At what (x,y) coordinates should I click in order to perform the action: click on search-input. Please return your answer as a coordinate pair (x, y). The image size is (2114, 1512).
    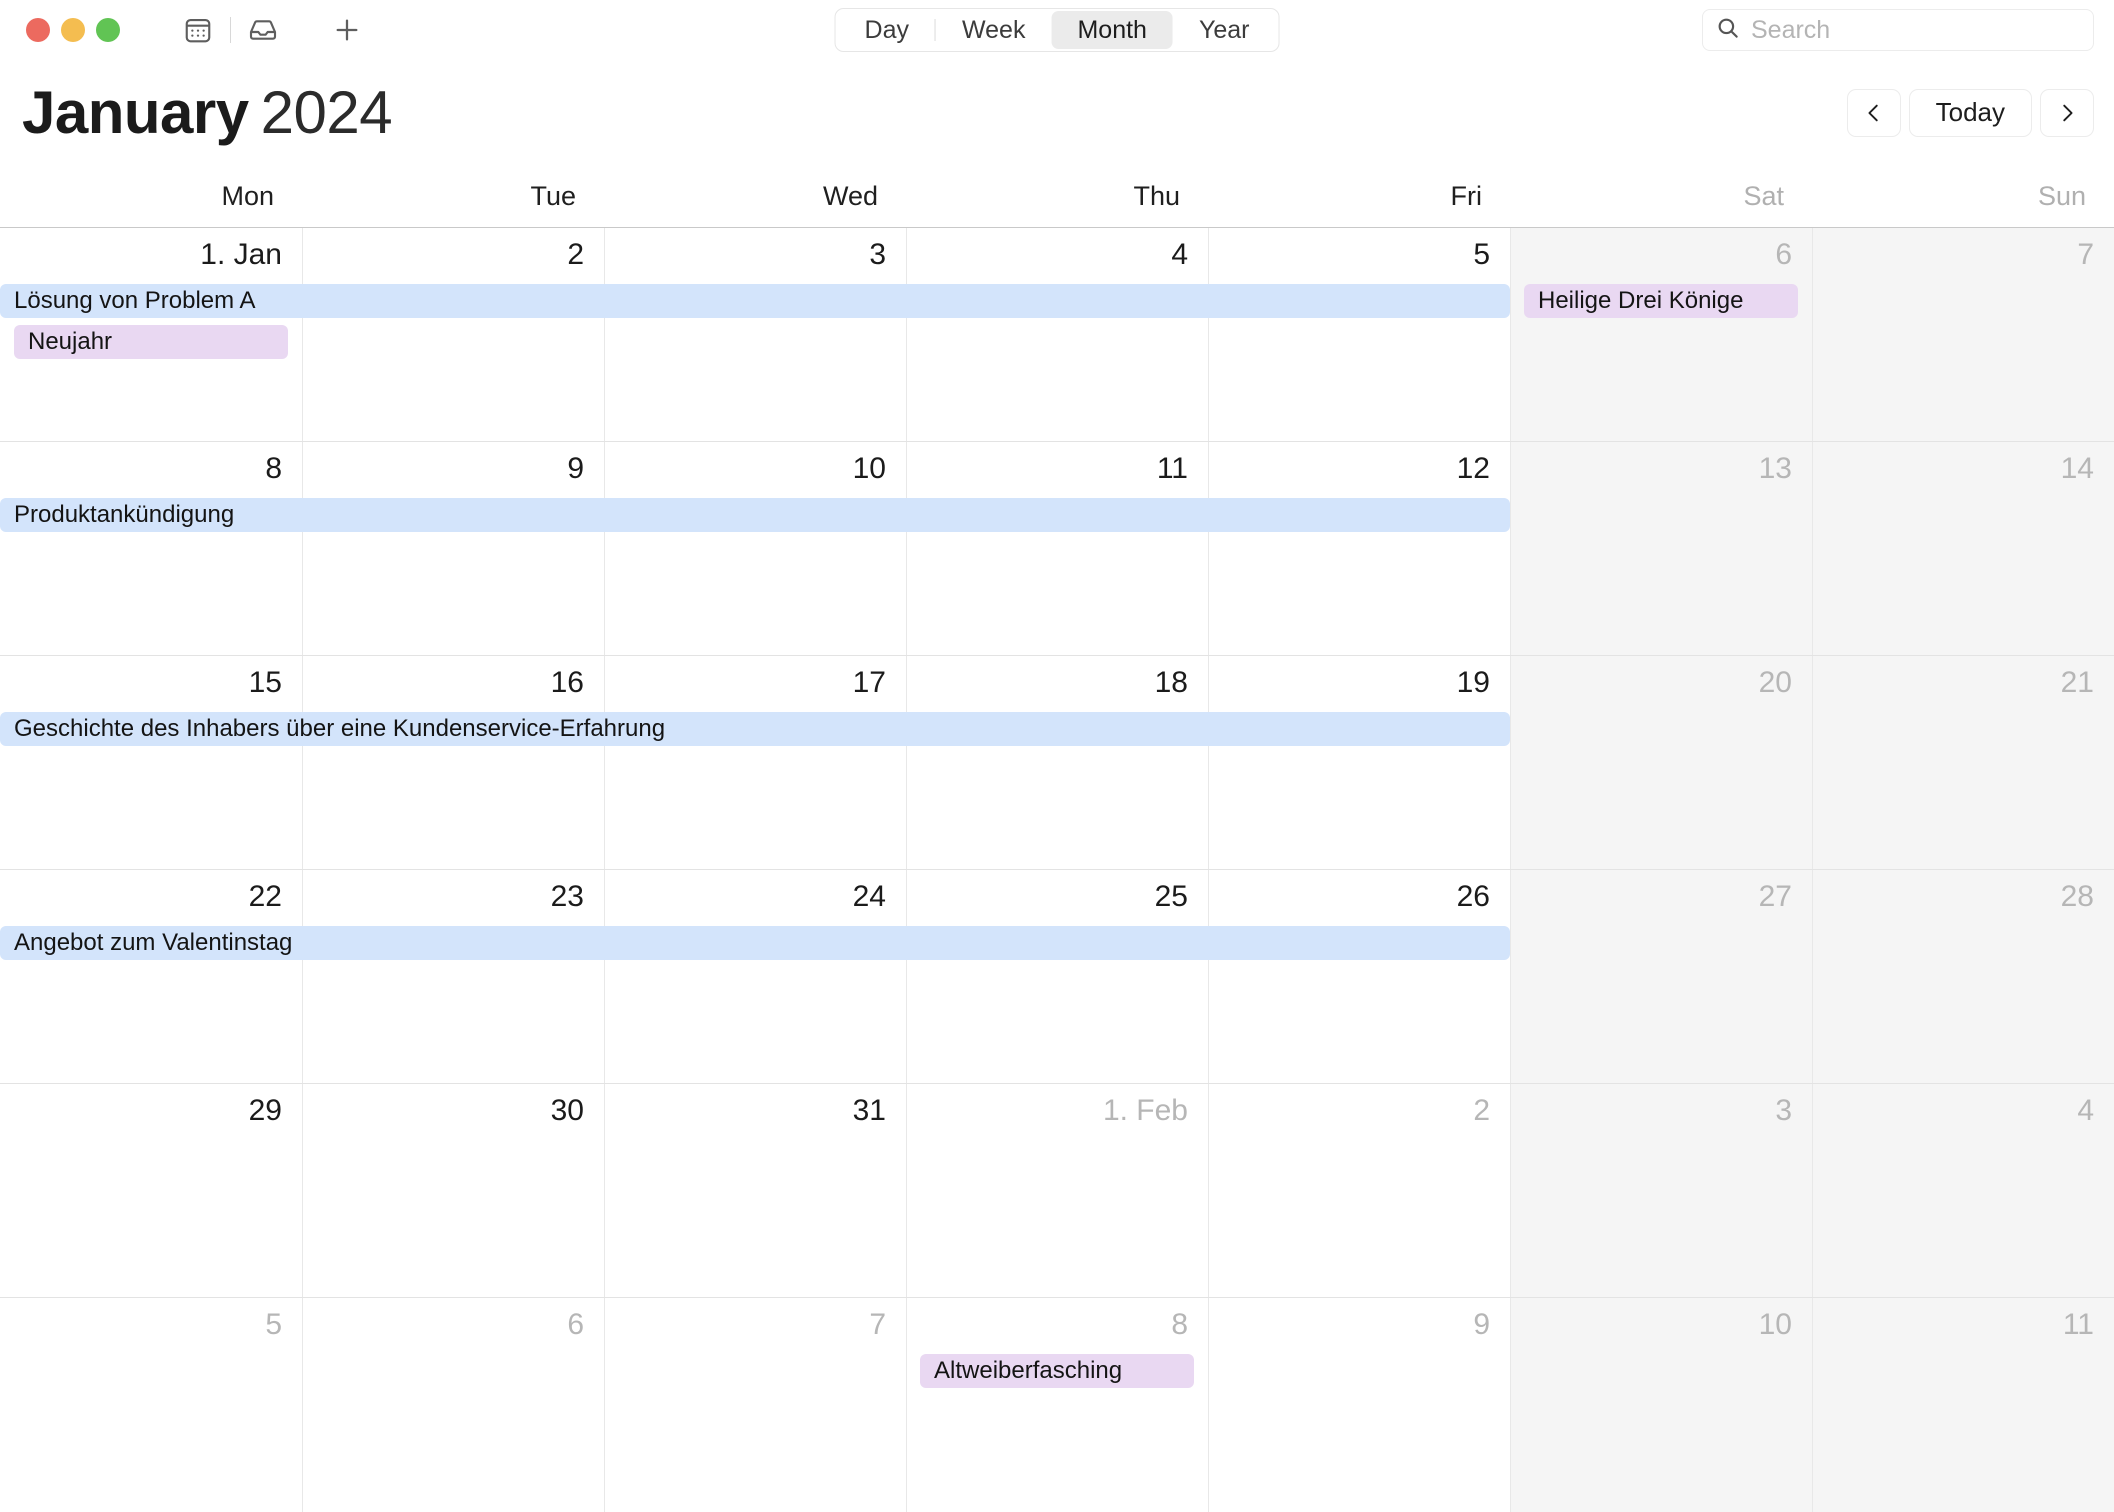
    Looking at the image, I should click on (1916, 30).